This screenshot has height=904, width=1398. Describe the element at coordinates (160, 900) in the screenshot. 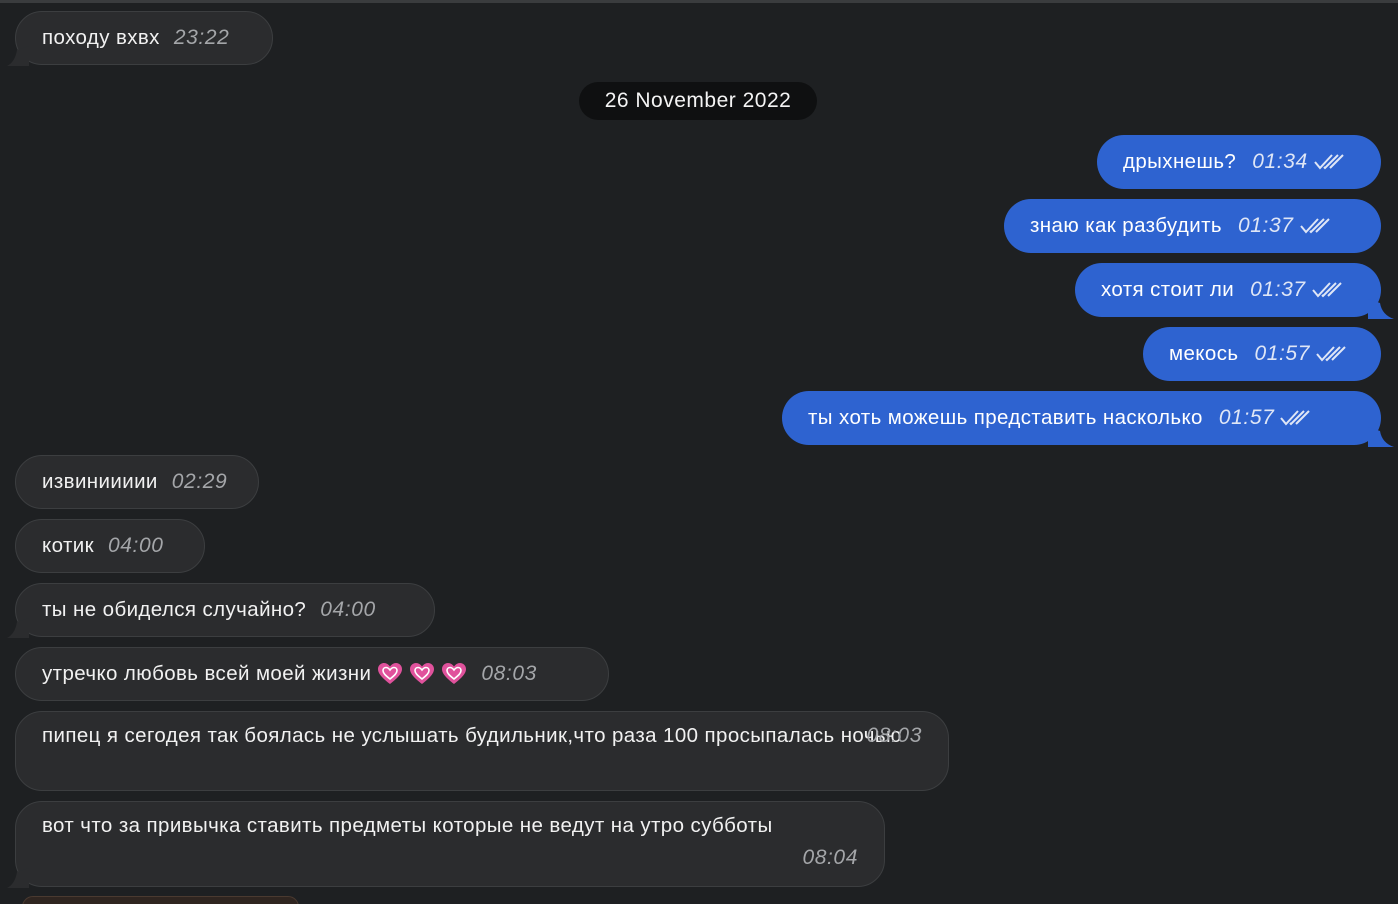

I see `message-incoming-partial` at that location.